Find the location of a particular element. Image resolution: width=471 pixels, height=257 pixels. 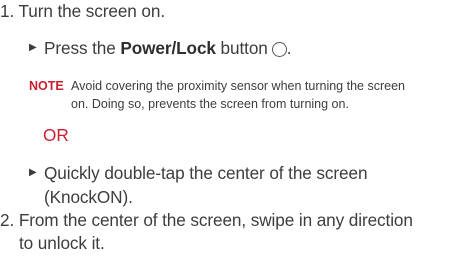

step-2-text-2: to unlock it. is located at coordinates (62, 243).